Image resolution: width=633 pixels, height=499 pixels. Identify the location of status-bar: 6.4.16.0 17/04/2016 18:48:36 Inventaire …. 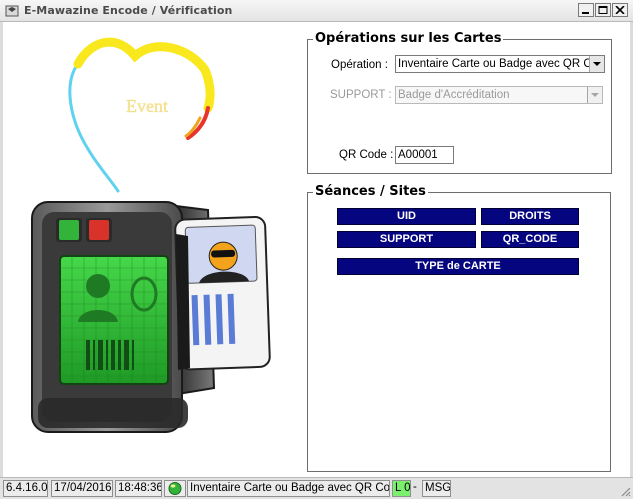
(316, 488).